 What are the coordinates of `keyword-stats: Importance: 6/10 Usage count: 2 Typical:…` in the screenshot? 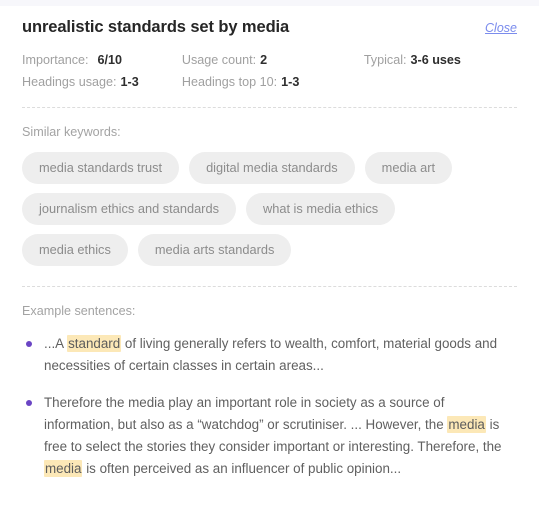 It's located at (269, 71).